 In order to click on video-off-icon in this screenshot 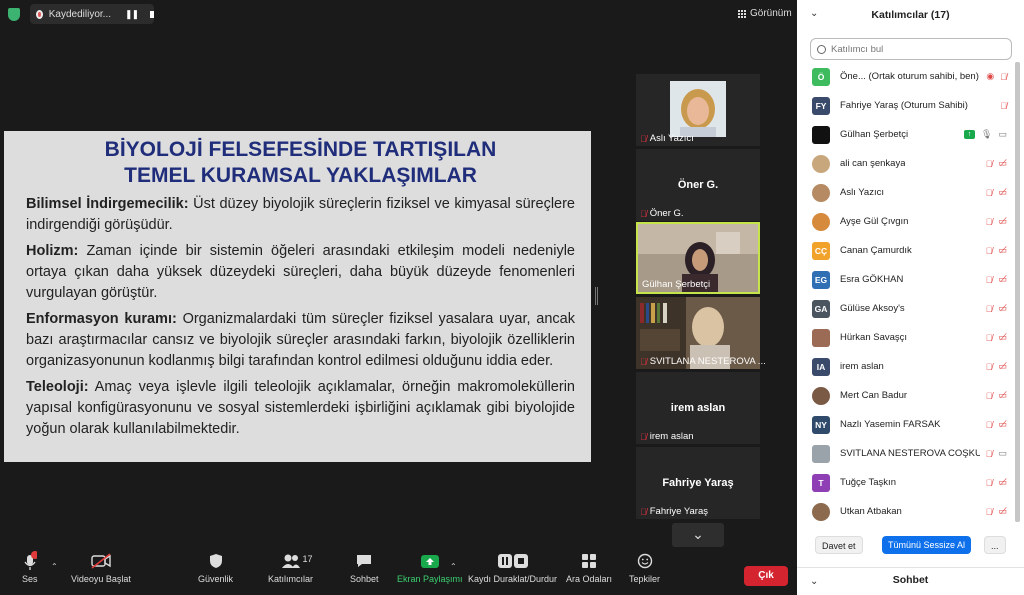, I will do `click(101, 561)`.